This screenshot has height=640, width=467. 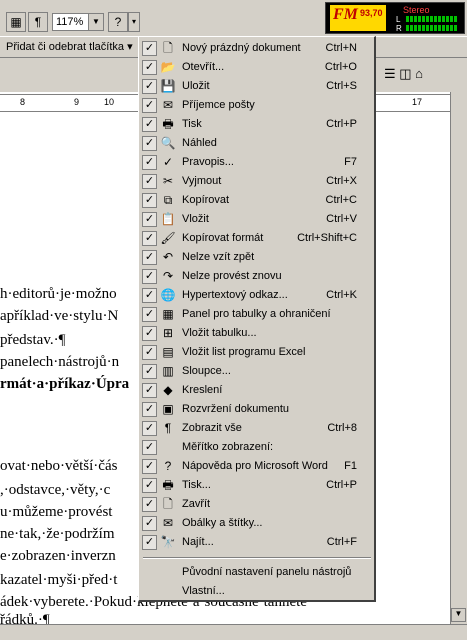 I want to click on doc-line: představ.·¶, so click(x=33, y=340).